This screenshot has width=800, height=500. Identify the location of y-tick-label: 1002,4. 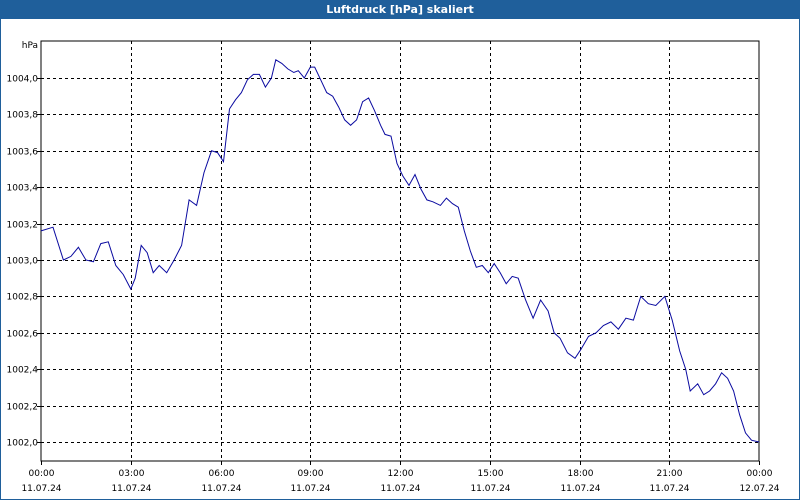
(23, 371).